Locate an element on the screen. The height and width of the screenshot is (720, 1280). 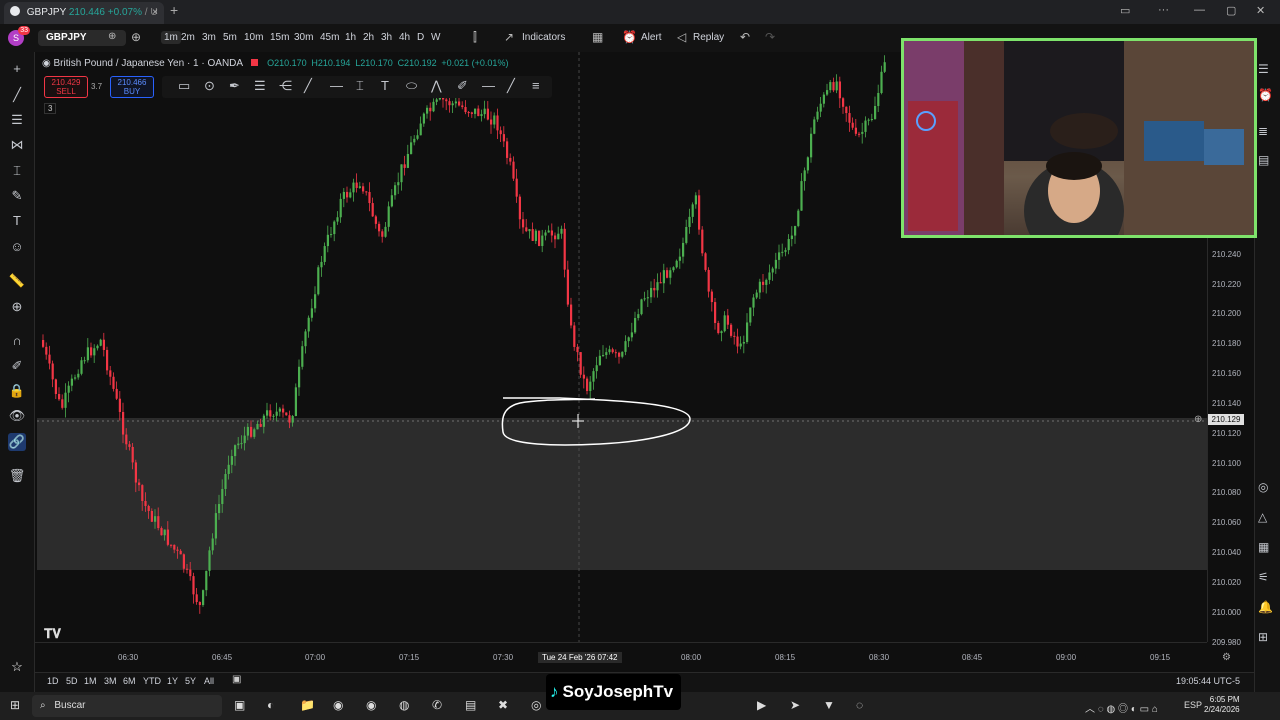
whatsapp-icon: ✆ is located at coordinates (437, 705).